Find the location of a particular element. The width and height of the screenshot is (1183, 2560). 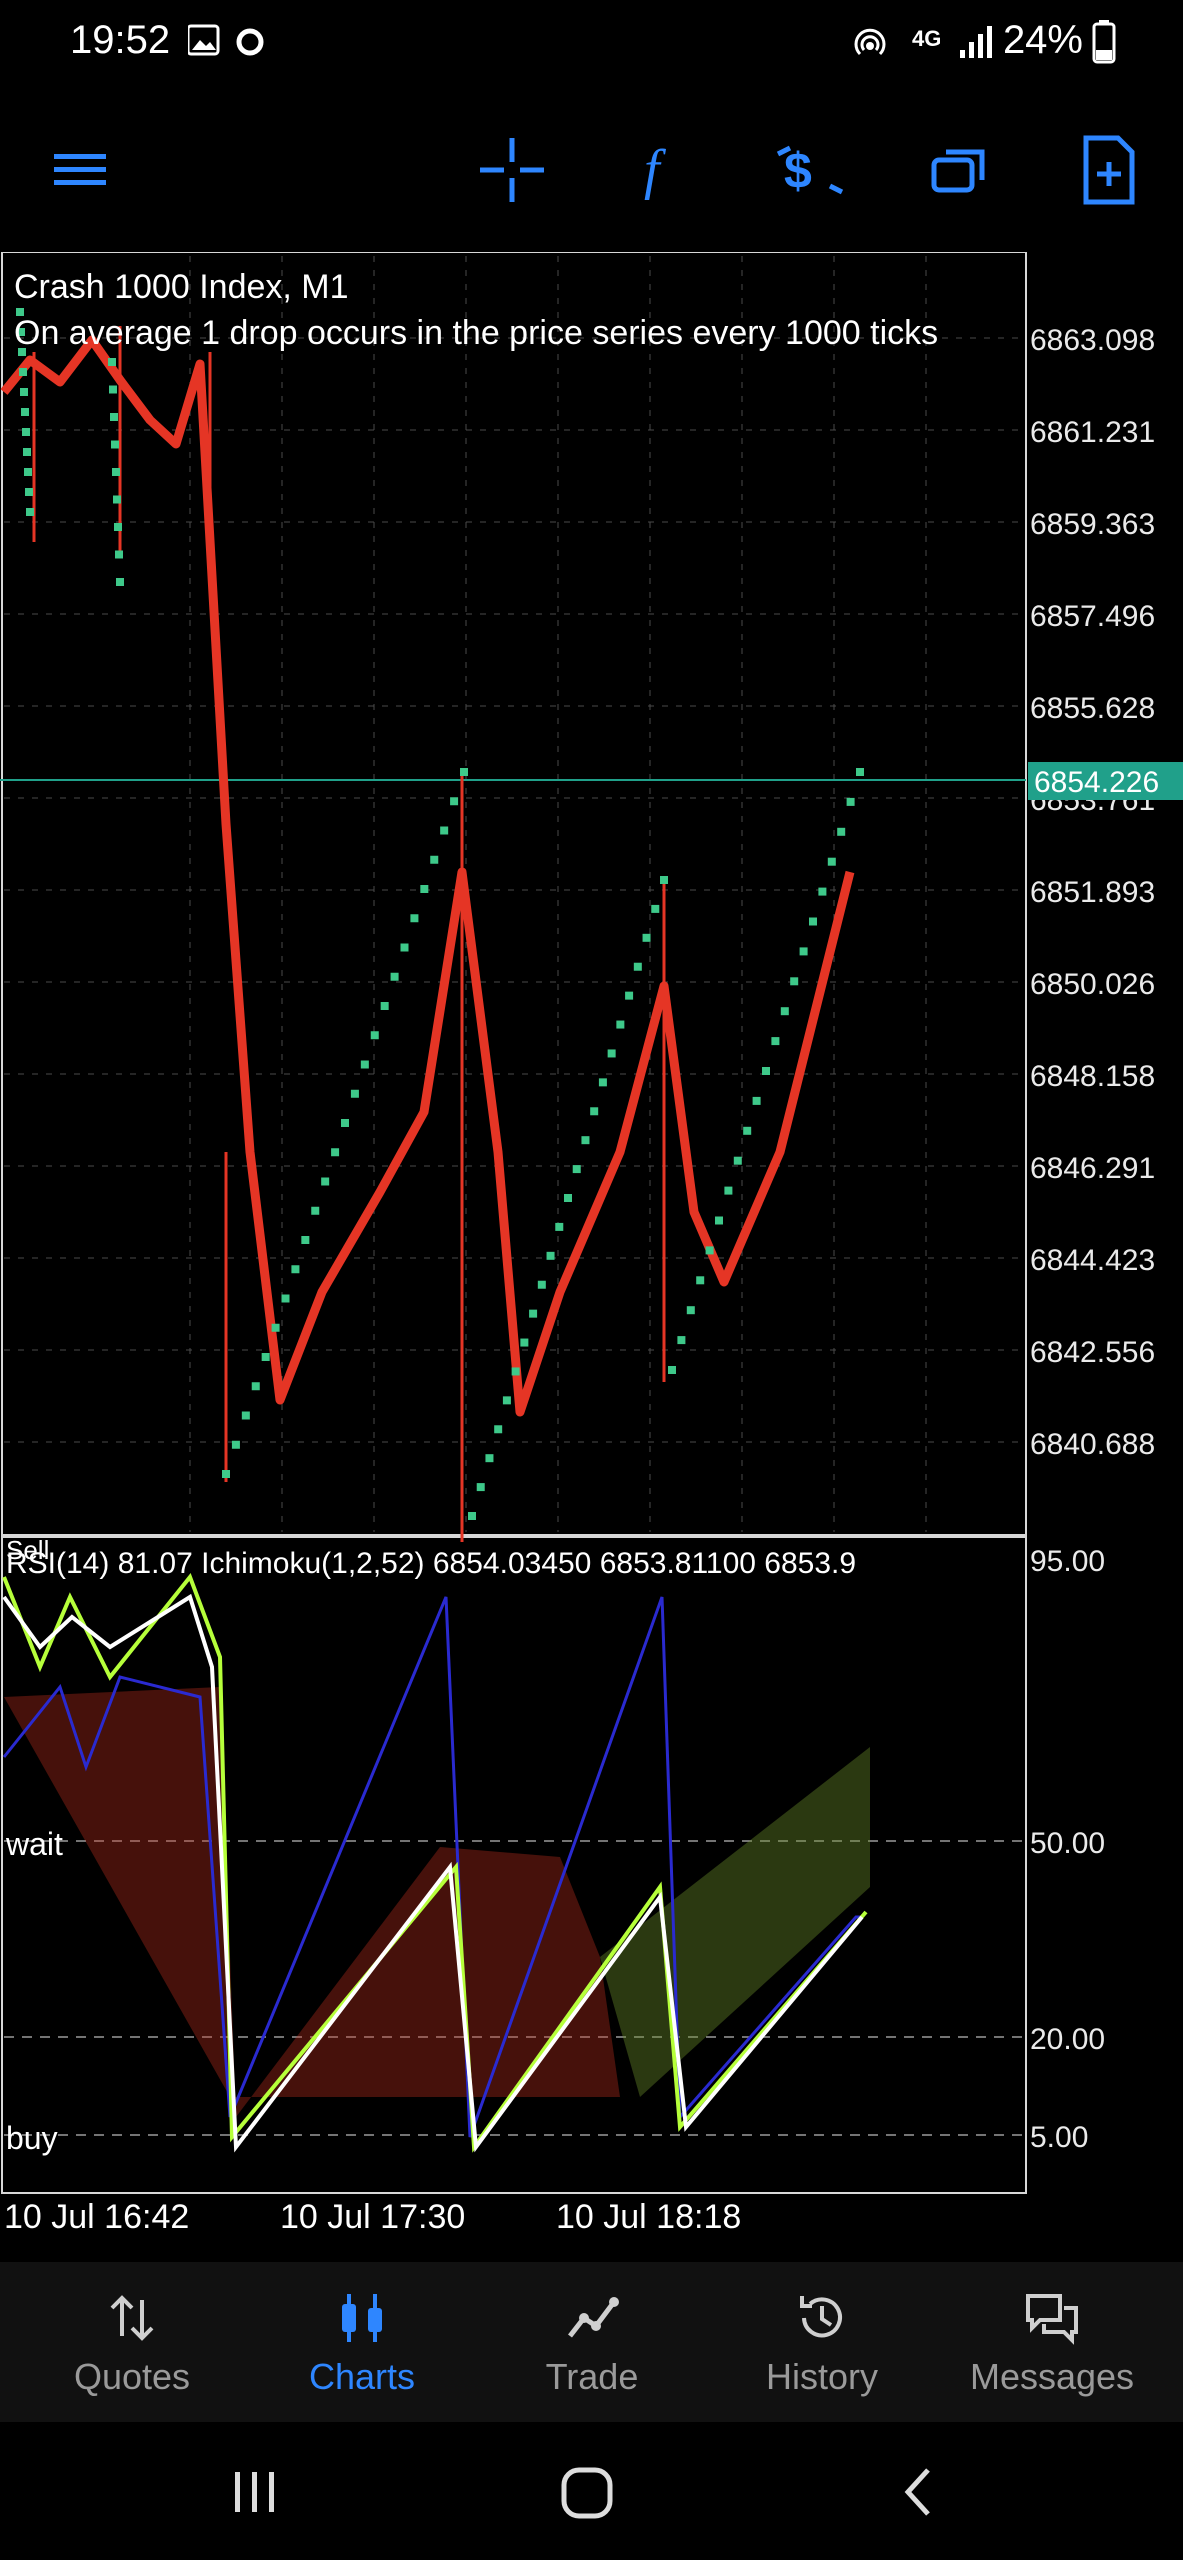

recent-apps-icon is located at coordinates (255, 2492).